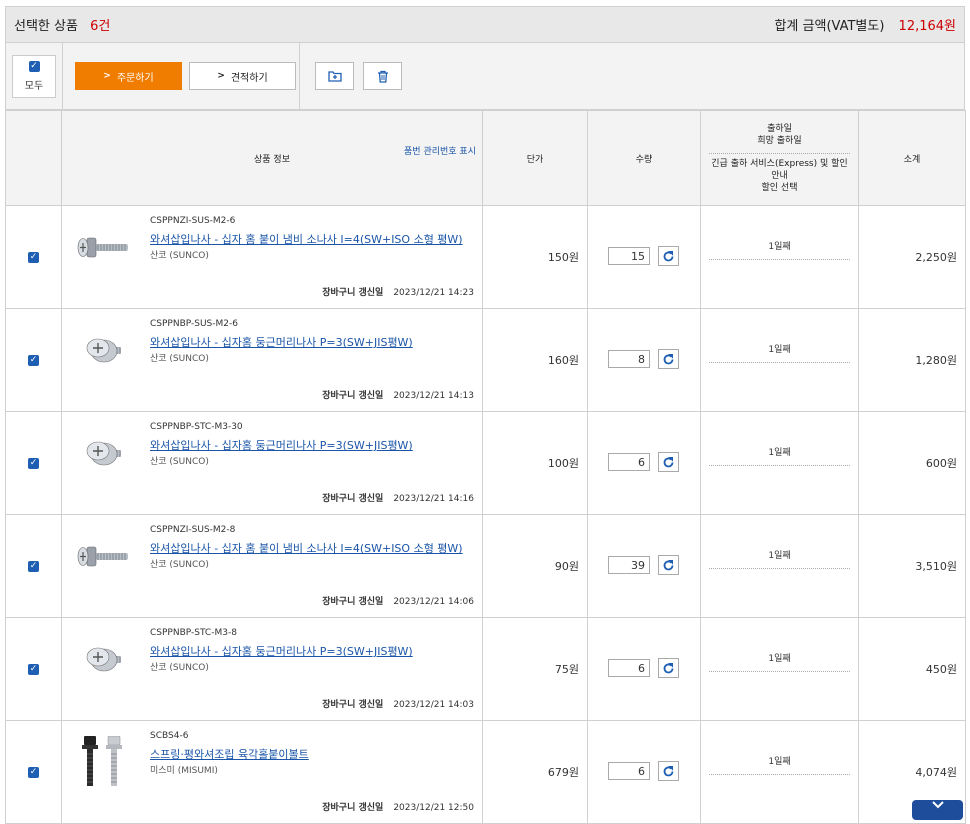 The height and width of the screenshot is (824, 970). I want to click on summary-bar: 선택한 상품 6건 합계 금액(VAT별도) 12,164원, so click(485, 24).